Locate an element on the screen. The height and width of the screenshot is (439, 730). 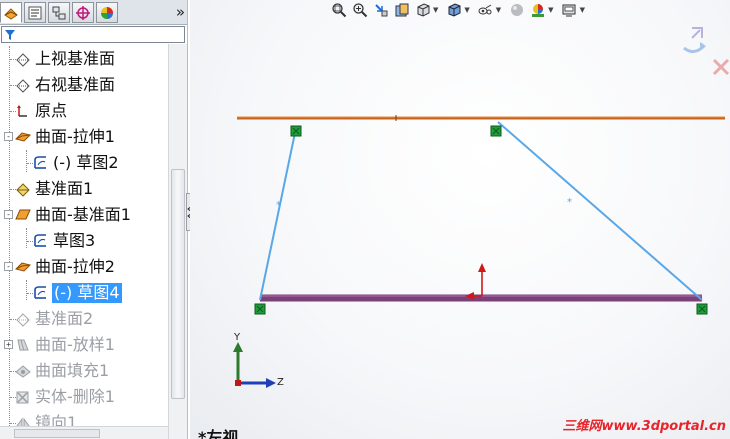
featuremanager-tab is located at coordinates (11, 12).